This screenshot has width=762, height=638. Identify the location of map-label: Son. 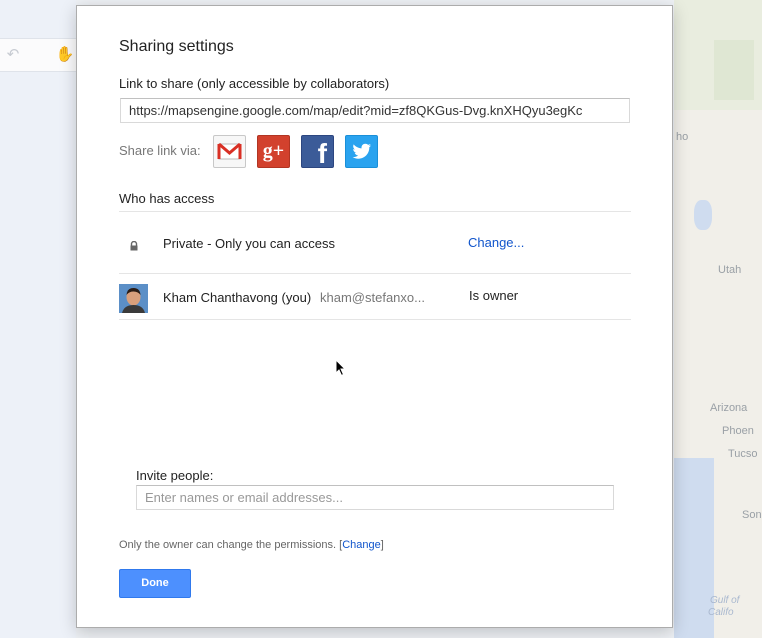
(752, 515).